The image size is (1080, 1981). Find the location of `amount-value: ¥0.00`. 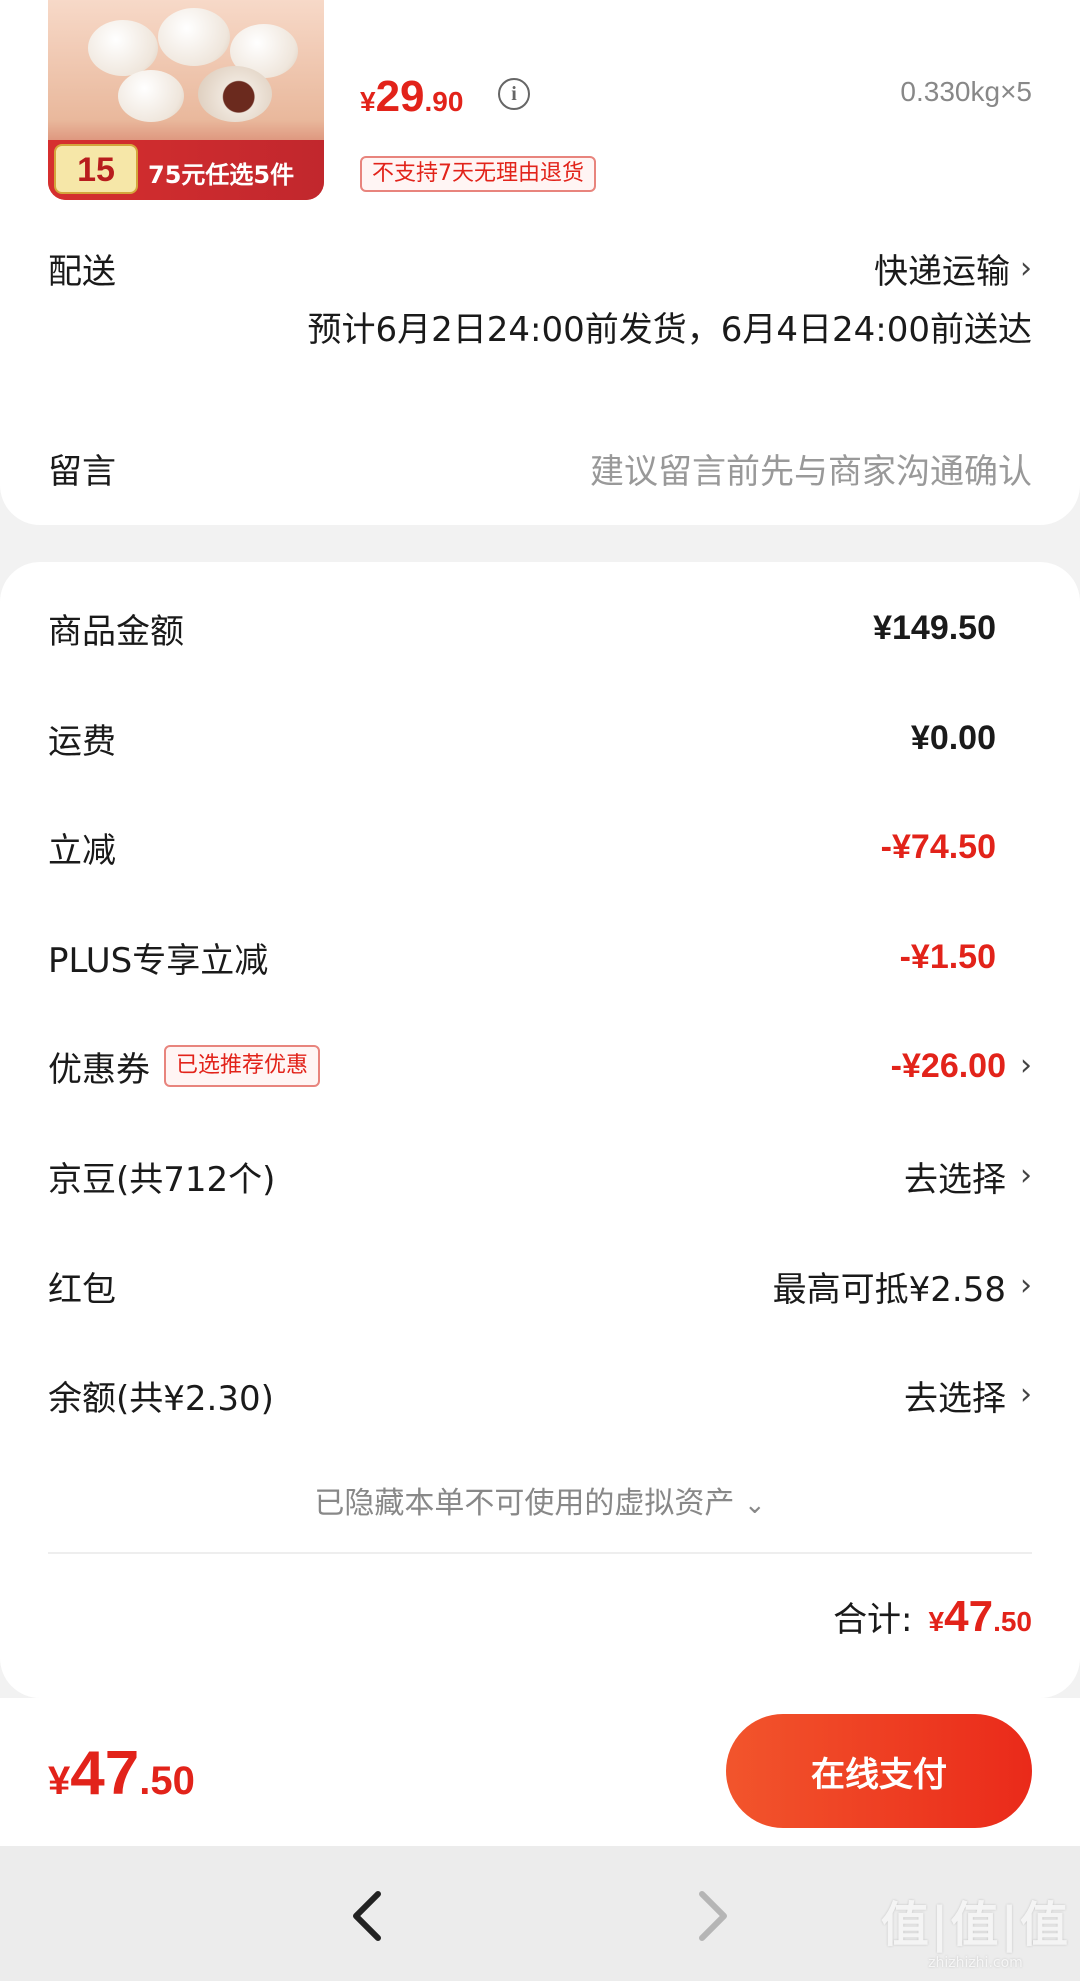

amount-value: ¥0.00 is located at coordinates (953, 737).